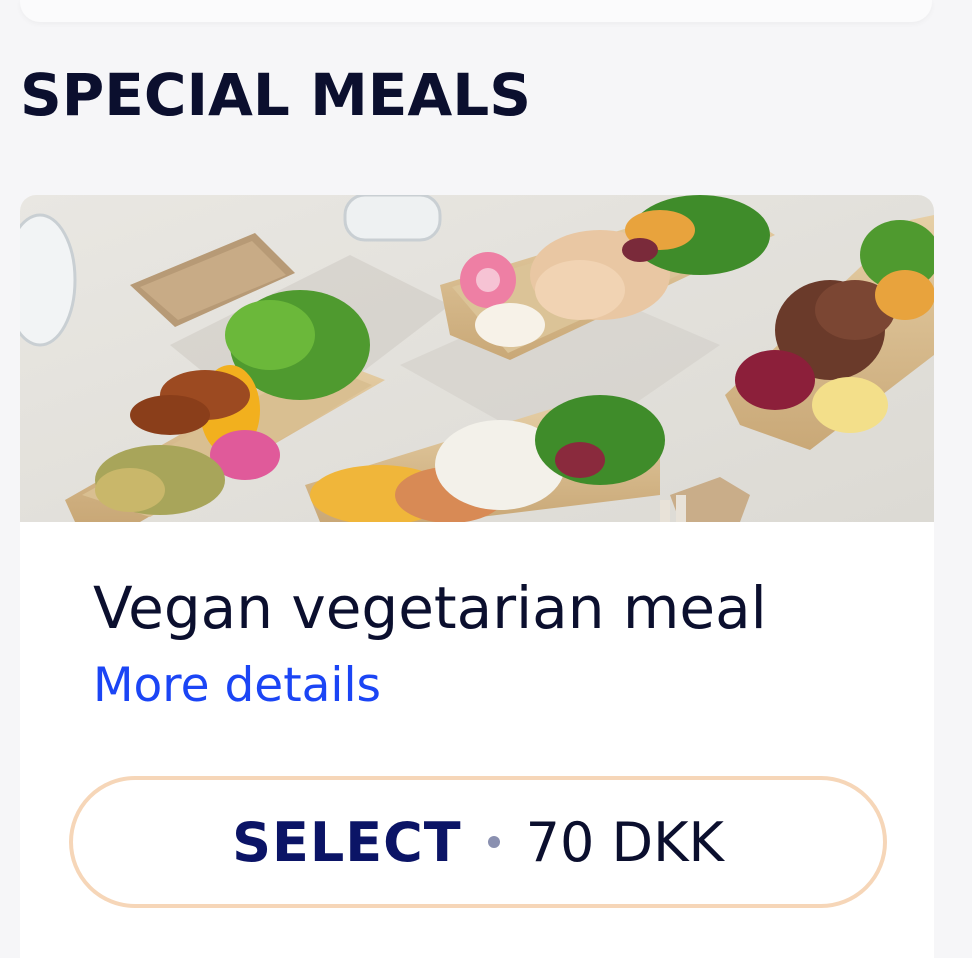 The height and width of the screenshot is (958, 972). I want to click on more-details-link: More details, so click(237, 686).